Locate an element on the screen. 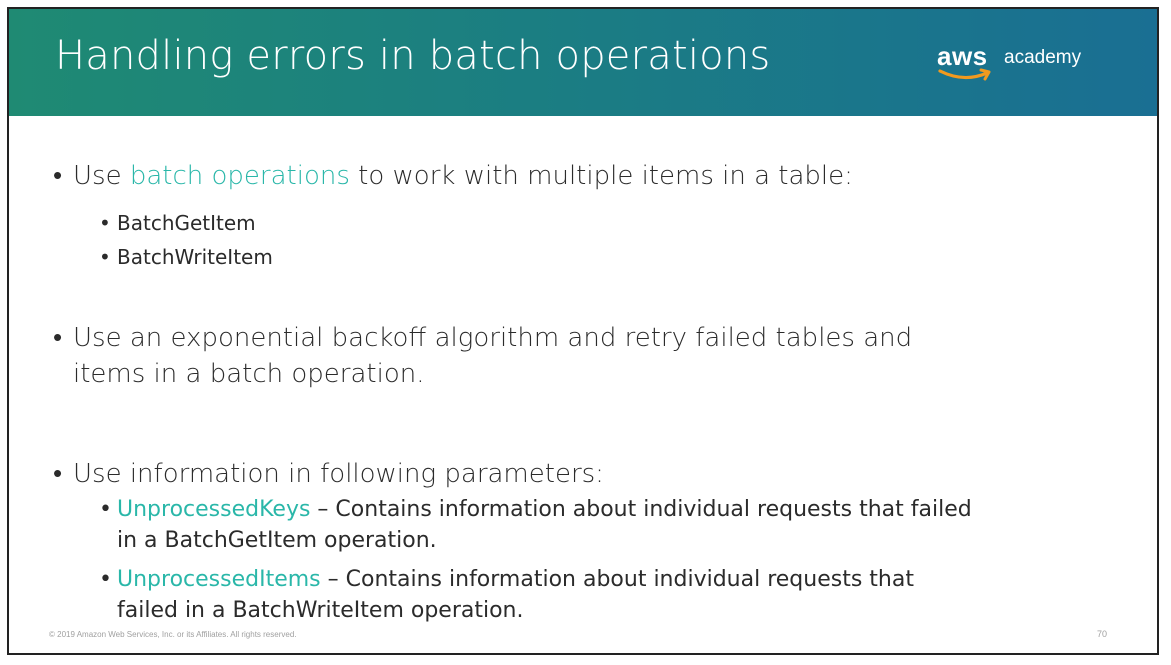 This screenshot has width=1171, height=665. sub-bullet-text: BatchGetItem is located at coordinates (186, 223).